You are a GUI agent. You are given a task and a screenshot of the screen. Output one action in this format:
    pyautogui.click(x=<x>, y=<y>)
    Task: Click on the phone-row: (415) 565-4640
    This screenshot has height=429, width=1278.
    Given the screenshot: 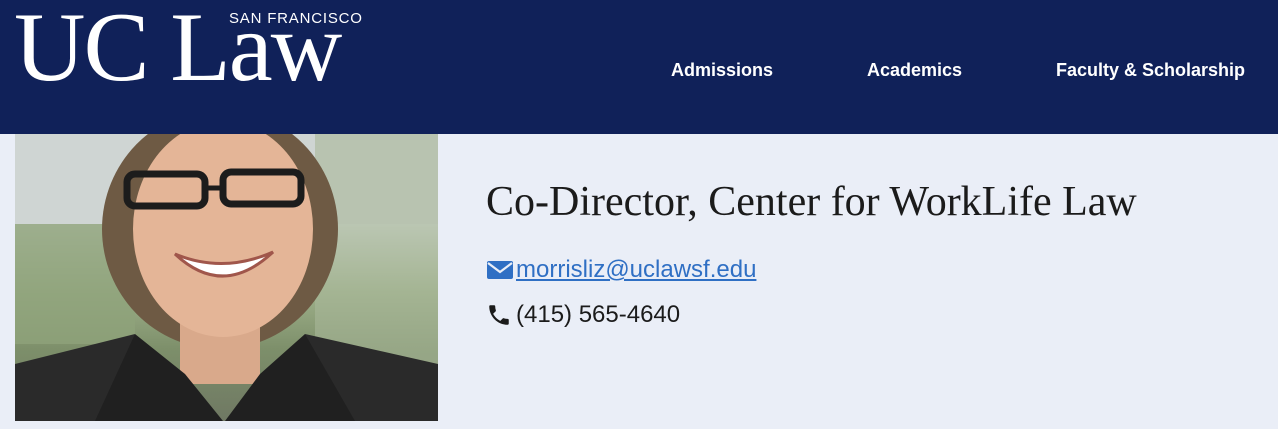 What is the action you would take?
    pyautogui.click(x=583, y=315)
    